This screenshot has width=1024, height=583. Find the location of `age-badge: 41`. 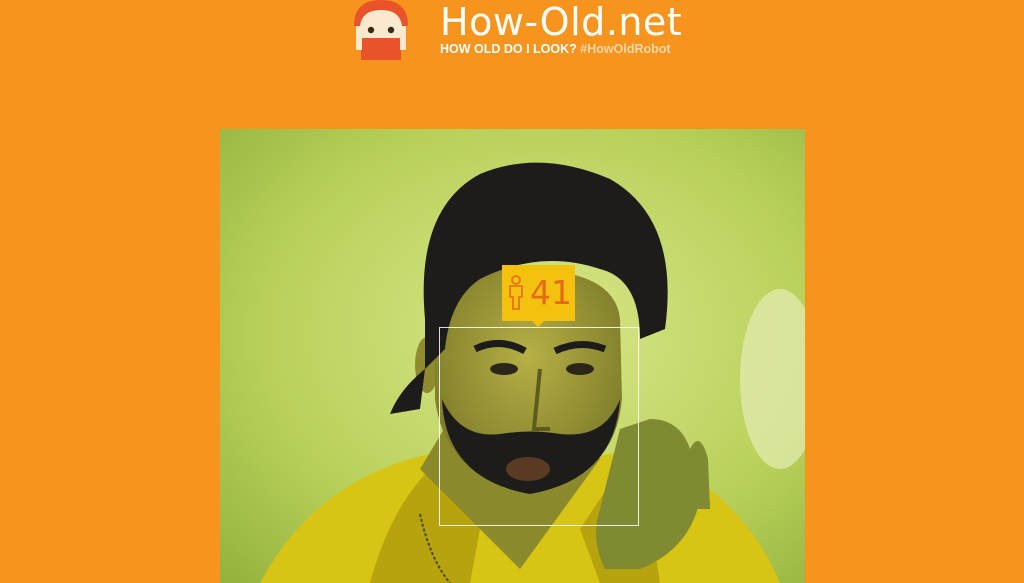

age-badge: 41 is located at coordinates (538, 296).